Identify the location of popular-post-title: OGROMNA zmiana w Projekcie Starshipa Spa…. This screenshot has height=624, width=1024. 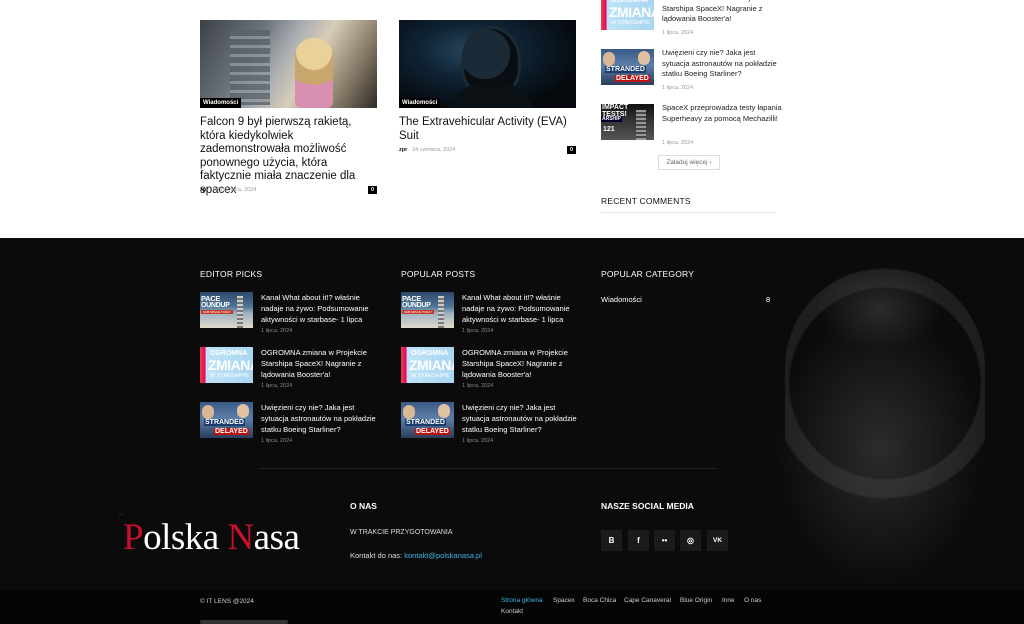
(519, 363).